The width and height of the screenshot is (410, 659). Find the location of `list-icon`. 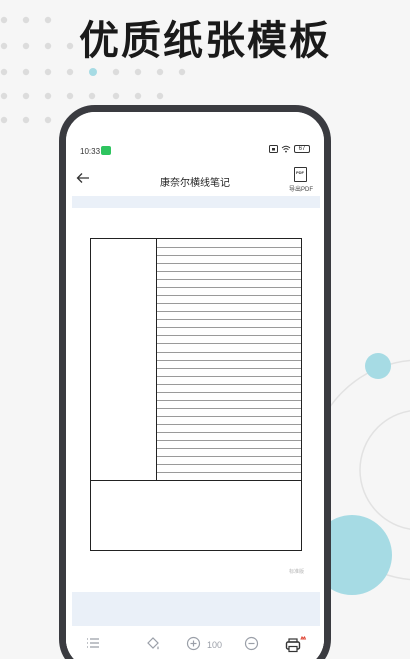

list-icon is located at coordinates (93, 643).